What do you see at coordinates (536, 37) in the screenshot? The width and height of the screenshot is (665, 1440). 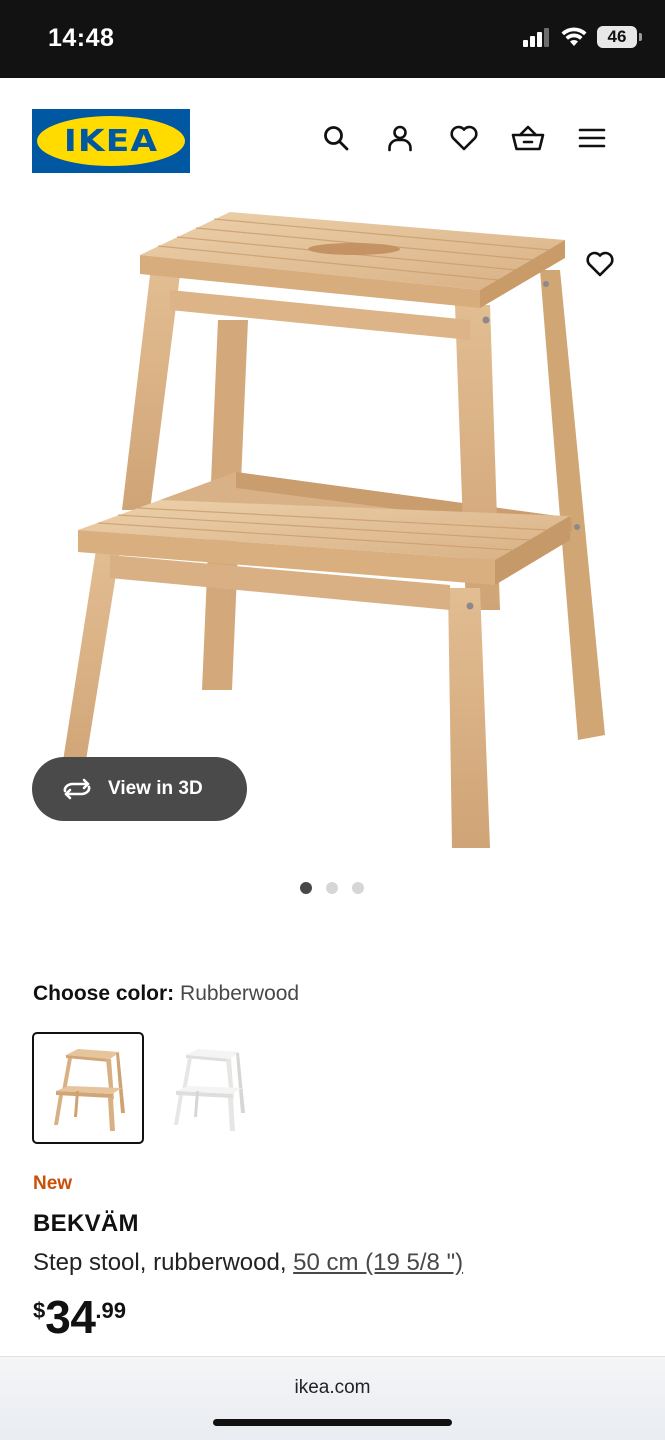 I see `cellular-icon` at bounding box center [536, 37].